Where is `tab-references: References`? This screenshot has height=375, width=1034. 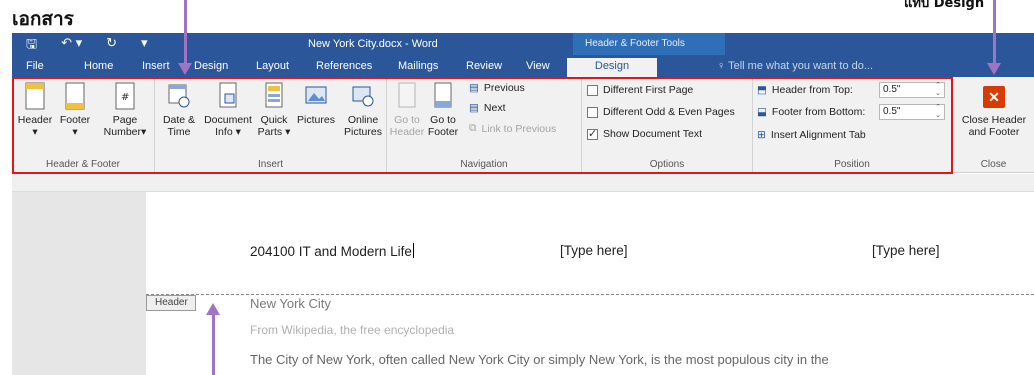
tab-references: References is located at coordinates (344, 66).